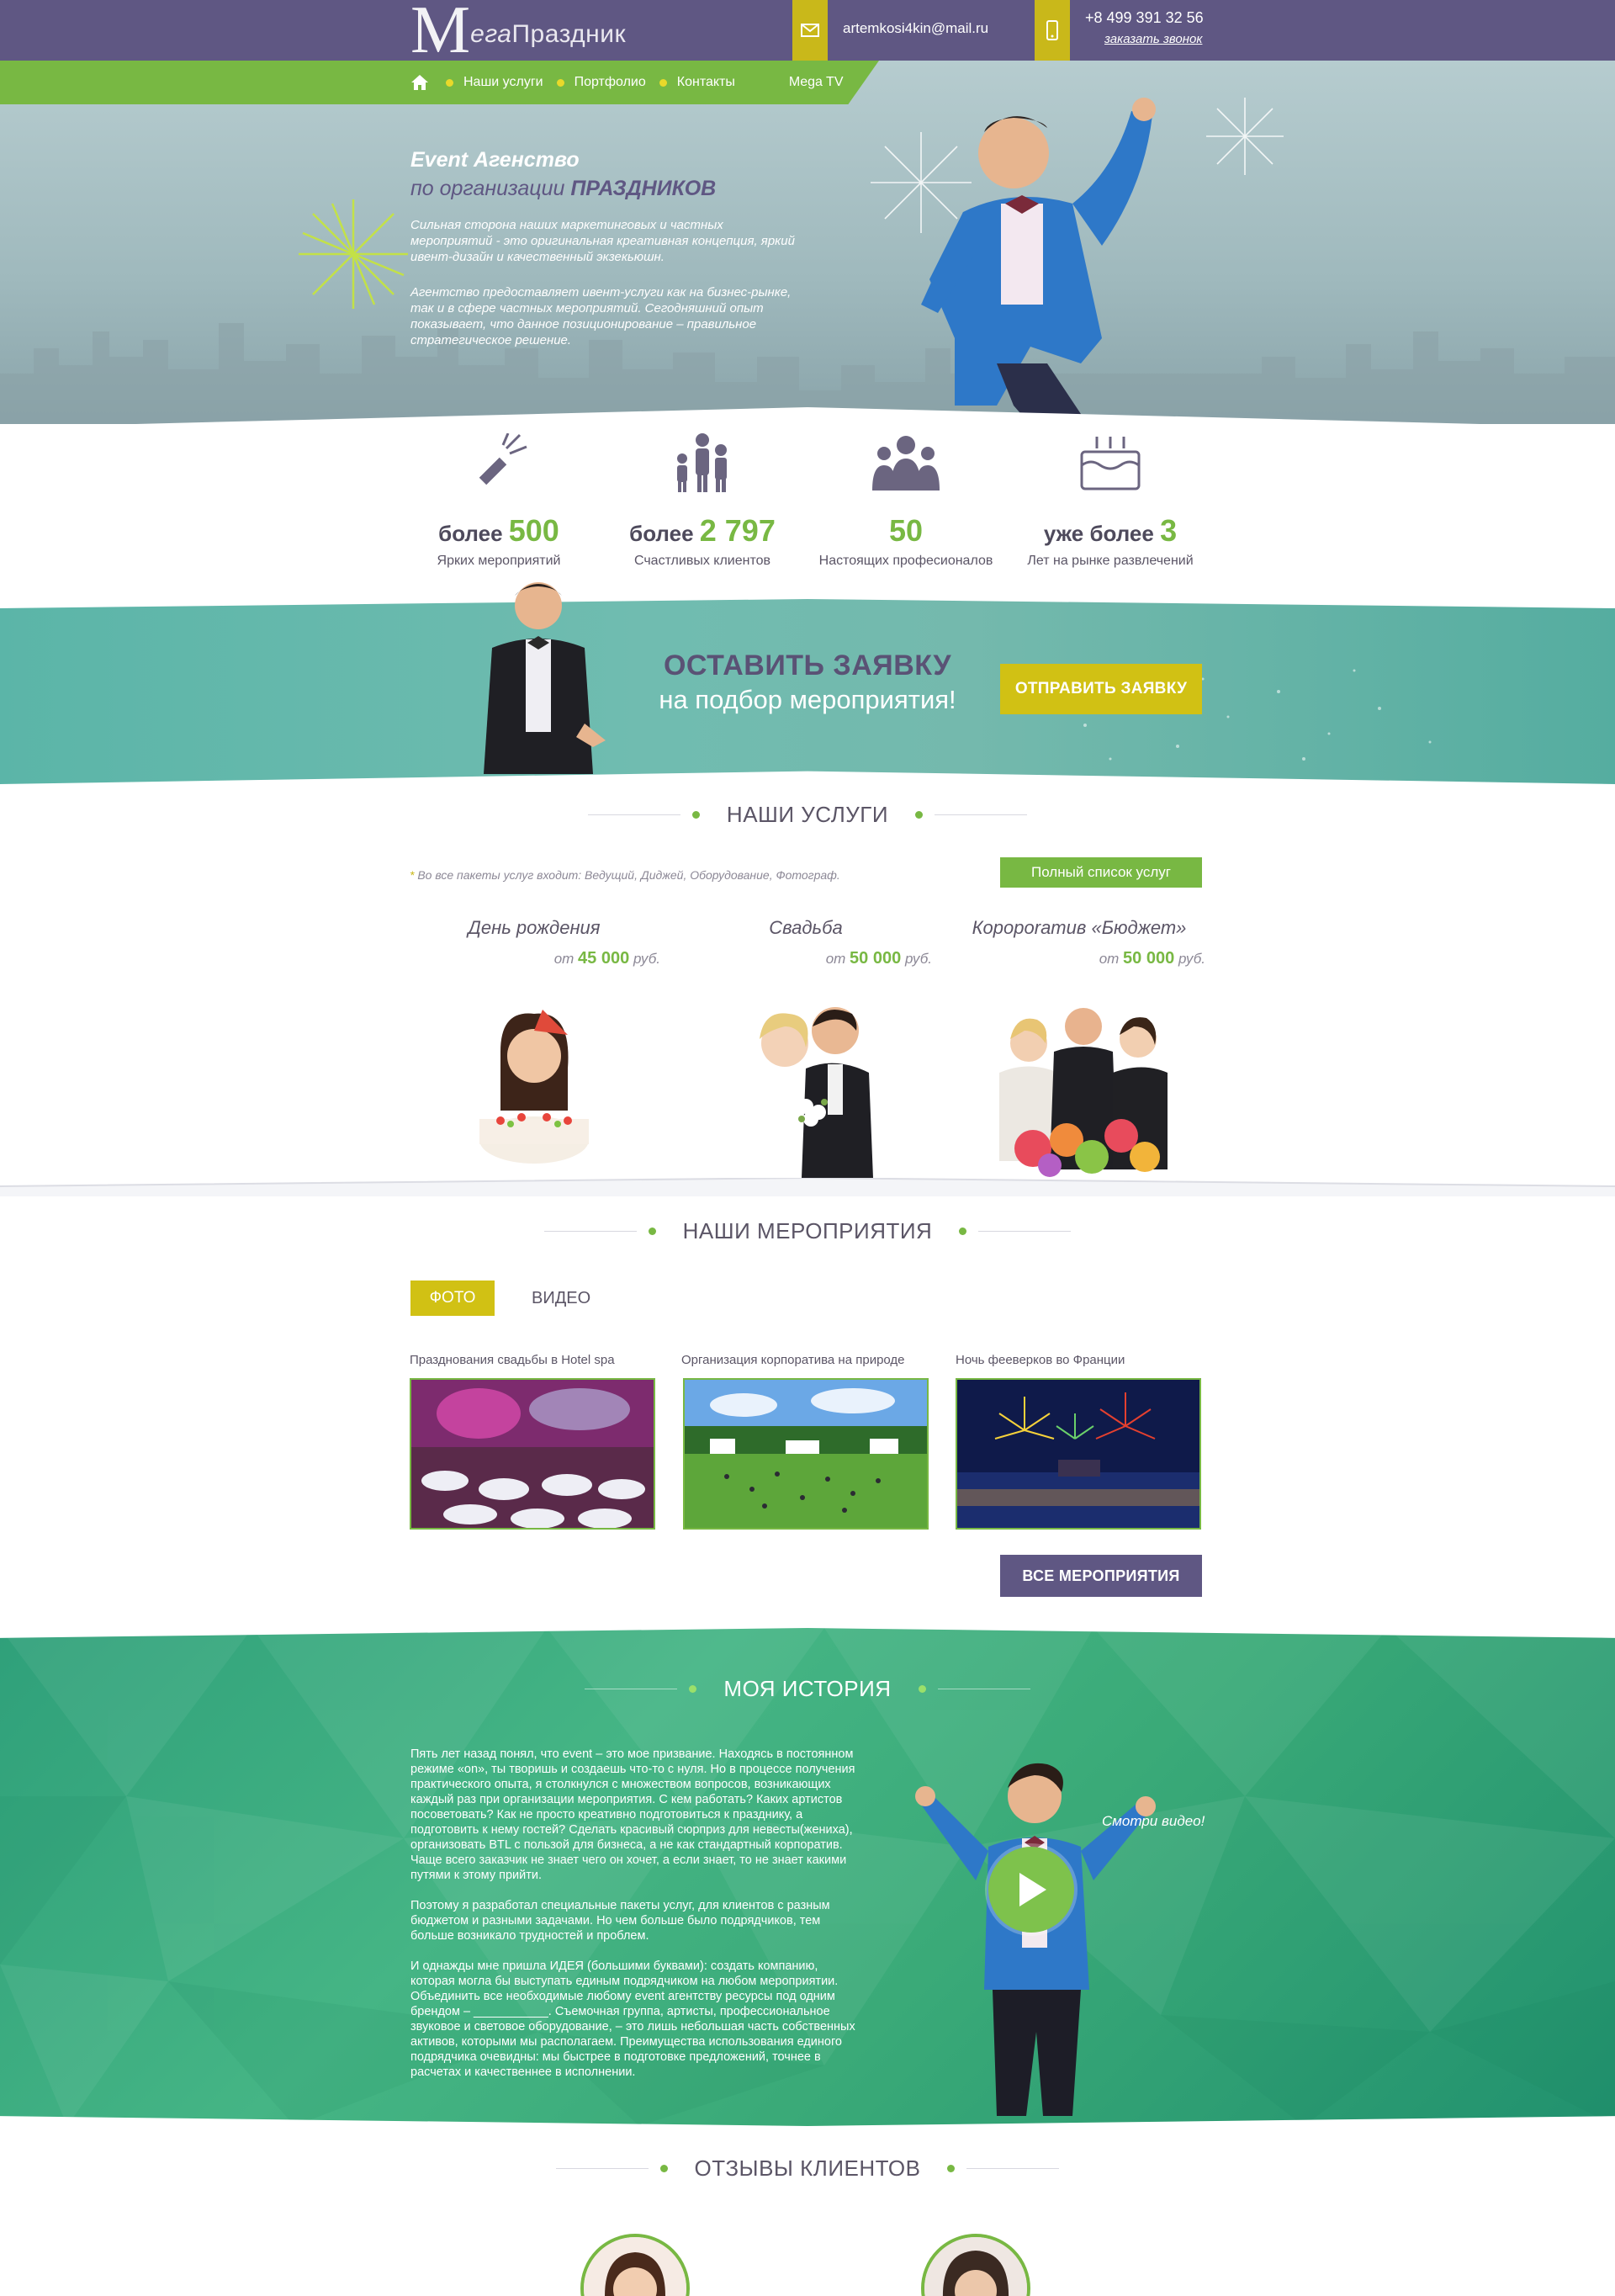  Describe the element at coordinates (1153, 1821) in the screenshot. I see `watch-video-label: Смотри видео!` at that location.